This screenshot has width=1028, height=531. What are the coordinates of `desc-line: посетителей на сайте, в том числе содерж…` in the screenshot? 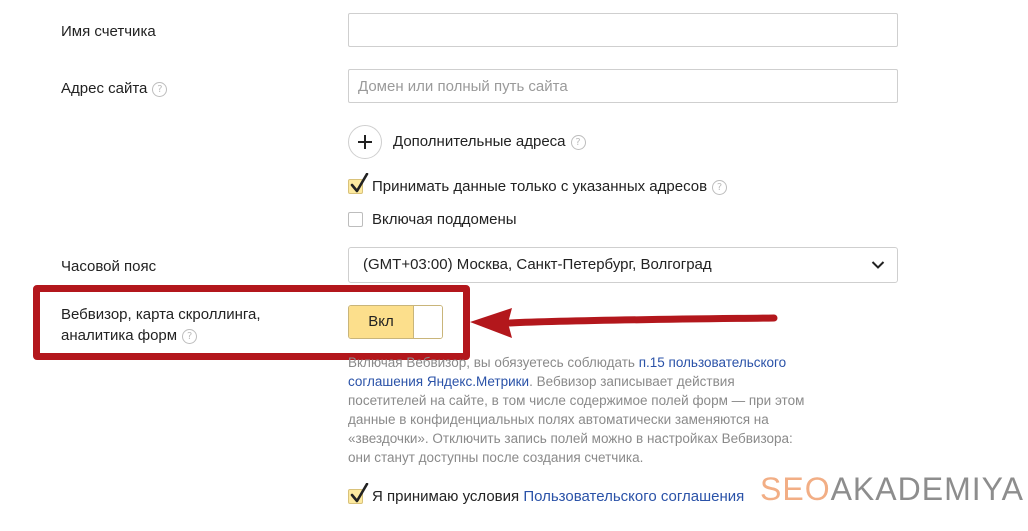 It's located at (576, 400).